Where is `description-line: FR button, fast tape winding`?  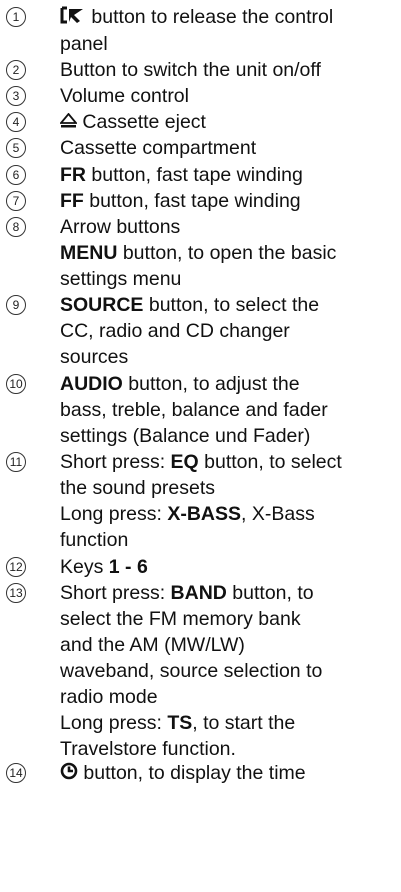
description-line: FR button, fast tape winding is located at coordinates (228, 175).